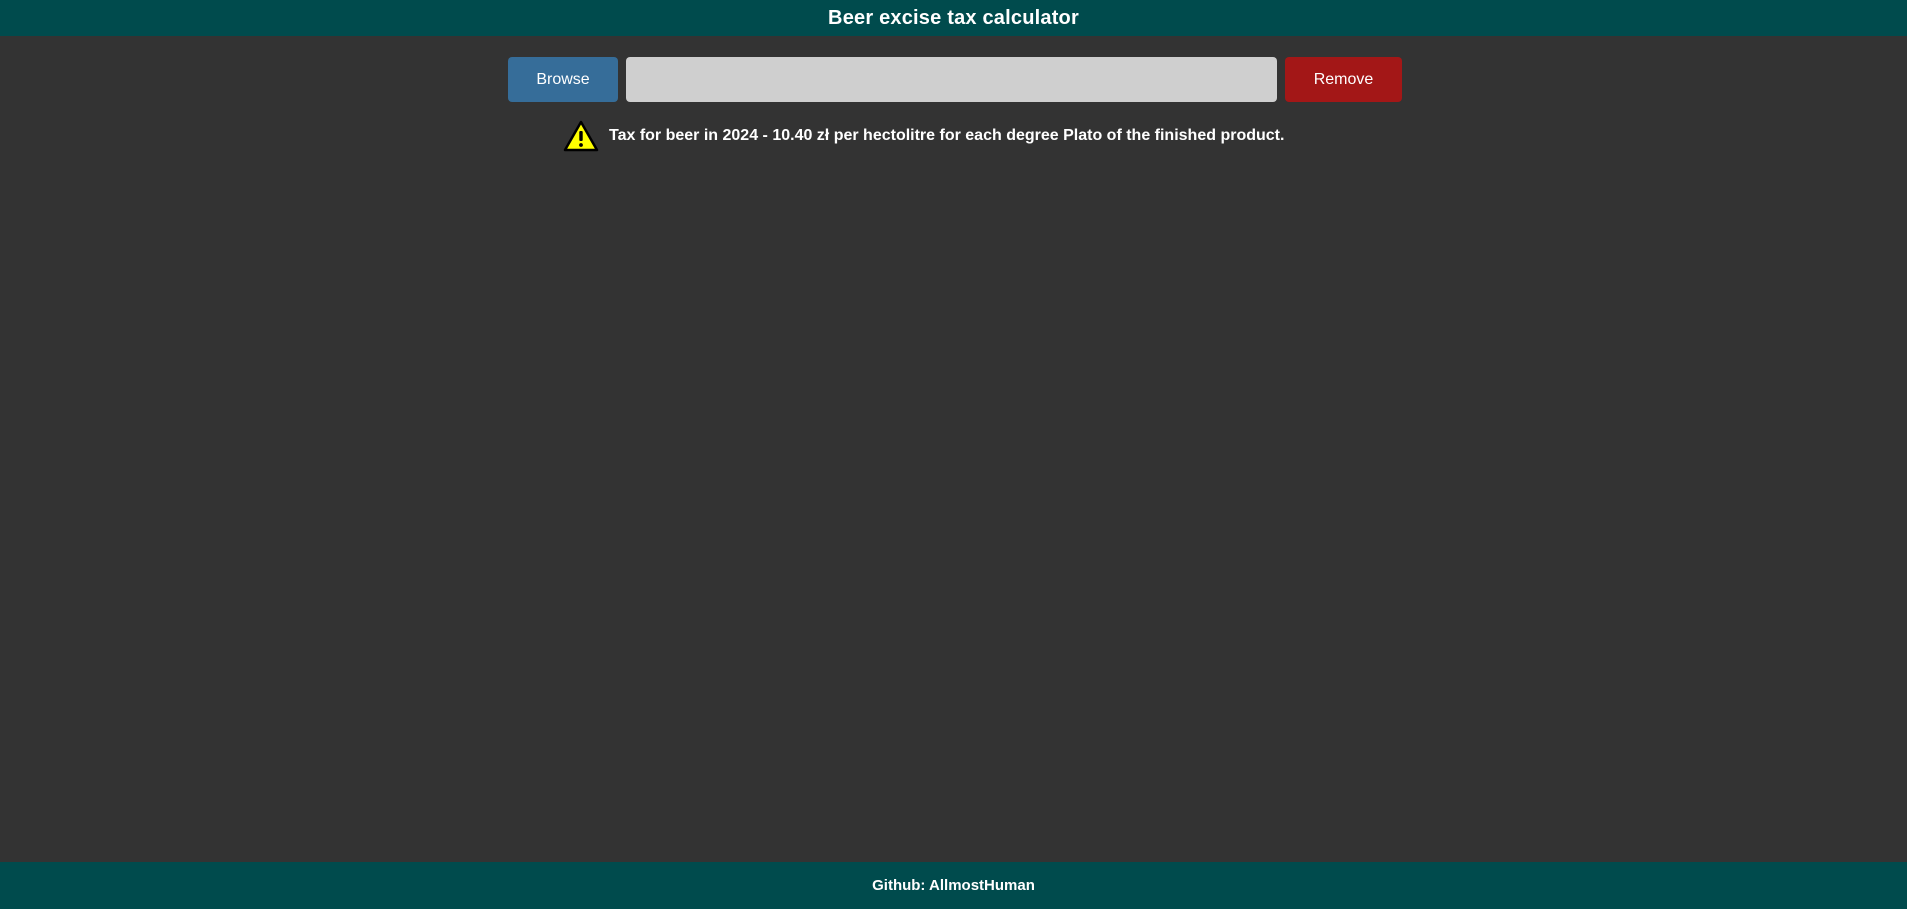  I want to click on file-name-field, so click(951, 79).